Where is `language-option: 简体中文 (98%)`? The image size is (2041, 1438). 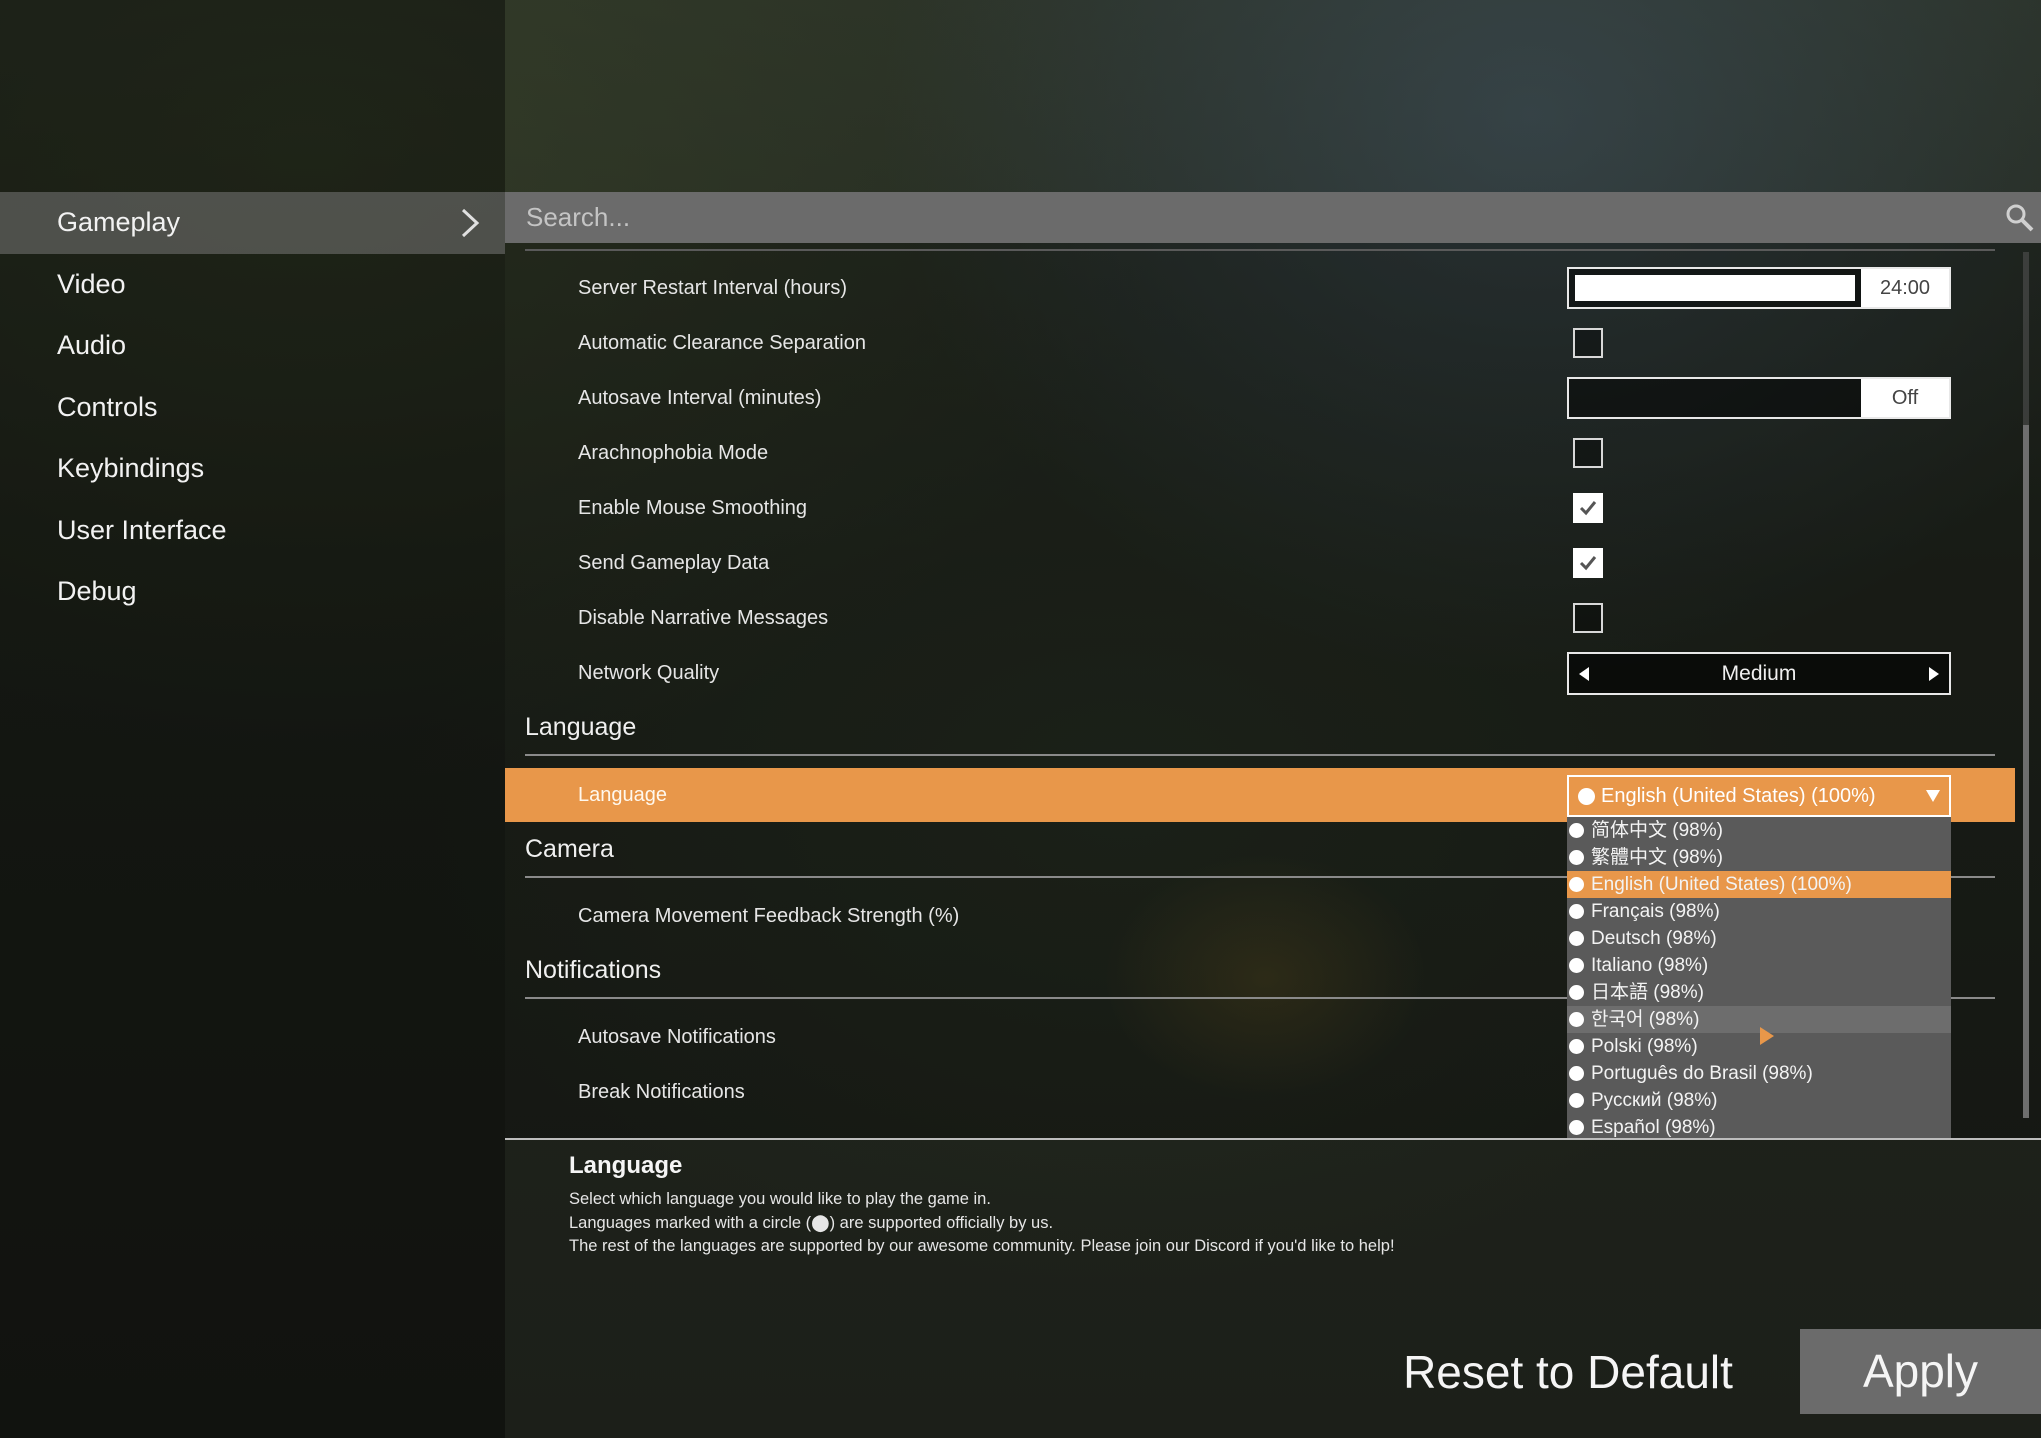 language-option: 简体中文 (98%) is located at coordinates (1759, 830).